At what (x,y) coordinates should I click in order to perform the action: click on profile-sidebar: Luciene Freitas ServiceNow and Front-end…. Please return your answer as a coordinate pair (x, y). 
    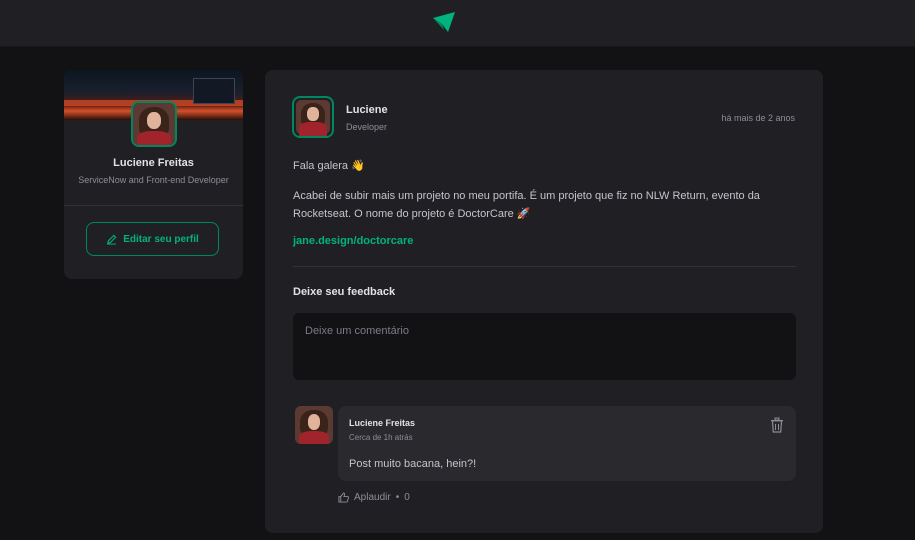
    Looking at the image, I should click on (153, 174).